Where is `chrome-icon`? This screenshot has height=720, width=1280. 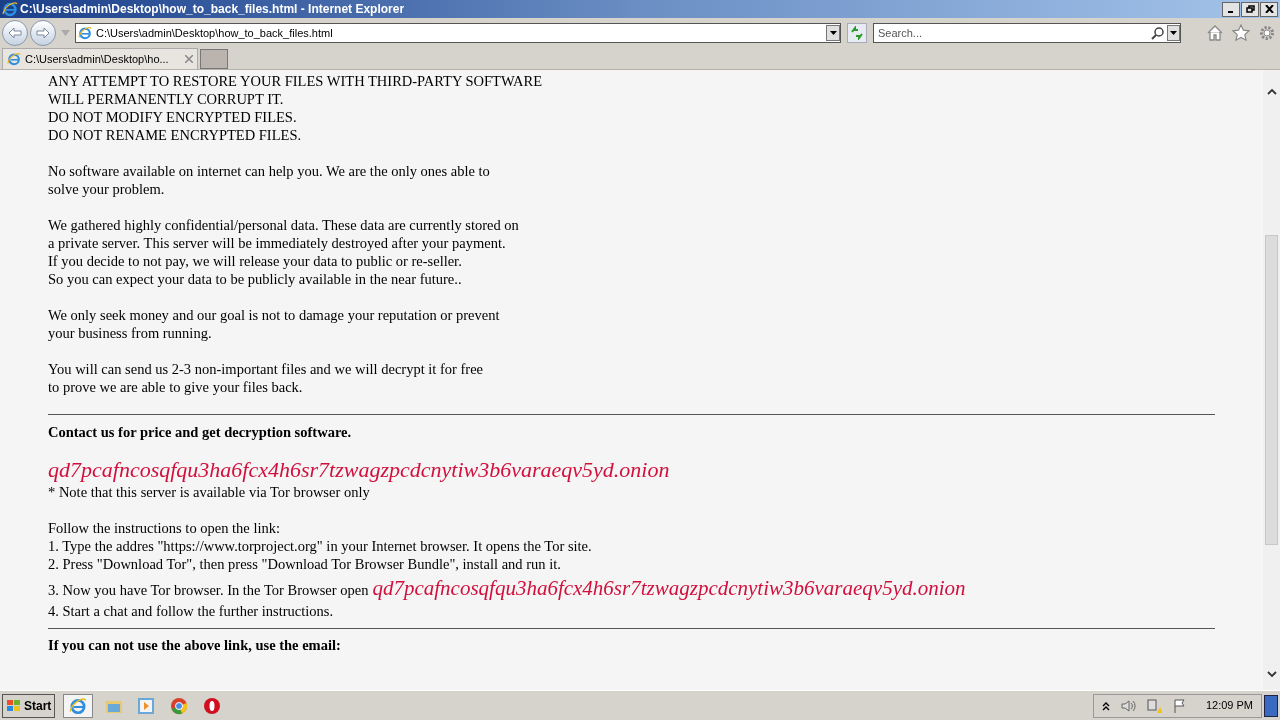
chrome-icon is located at coordinates (179, 705).